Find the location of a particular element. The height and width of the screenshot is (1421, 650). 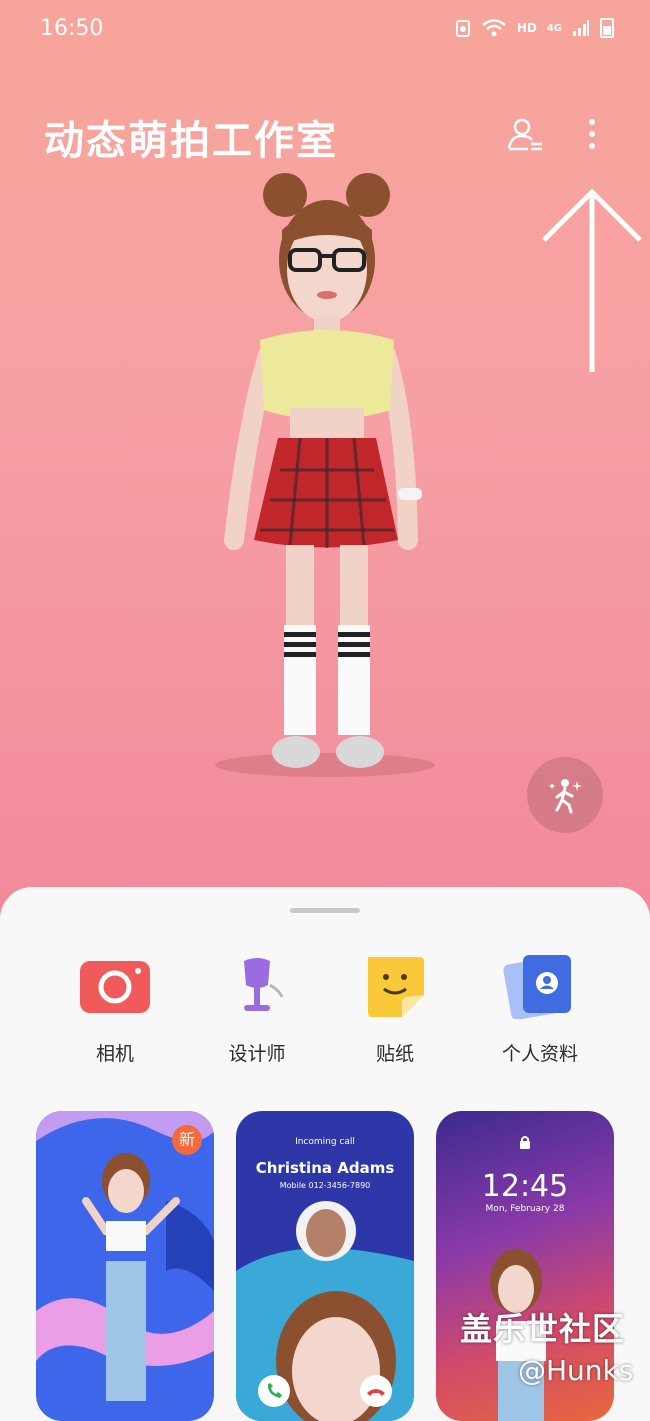

pose-action-button is located at coordinates (565, 795).